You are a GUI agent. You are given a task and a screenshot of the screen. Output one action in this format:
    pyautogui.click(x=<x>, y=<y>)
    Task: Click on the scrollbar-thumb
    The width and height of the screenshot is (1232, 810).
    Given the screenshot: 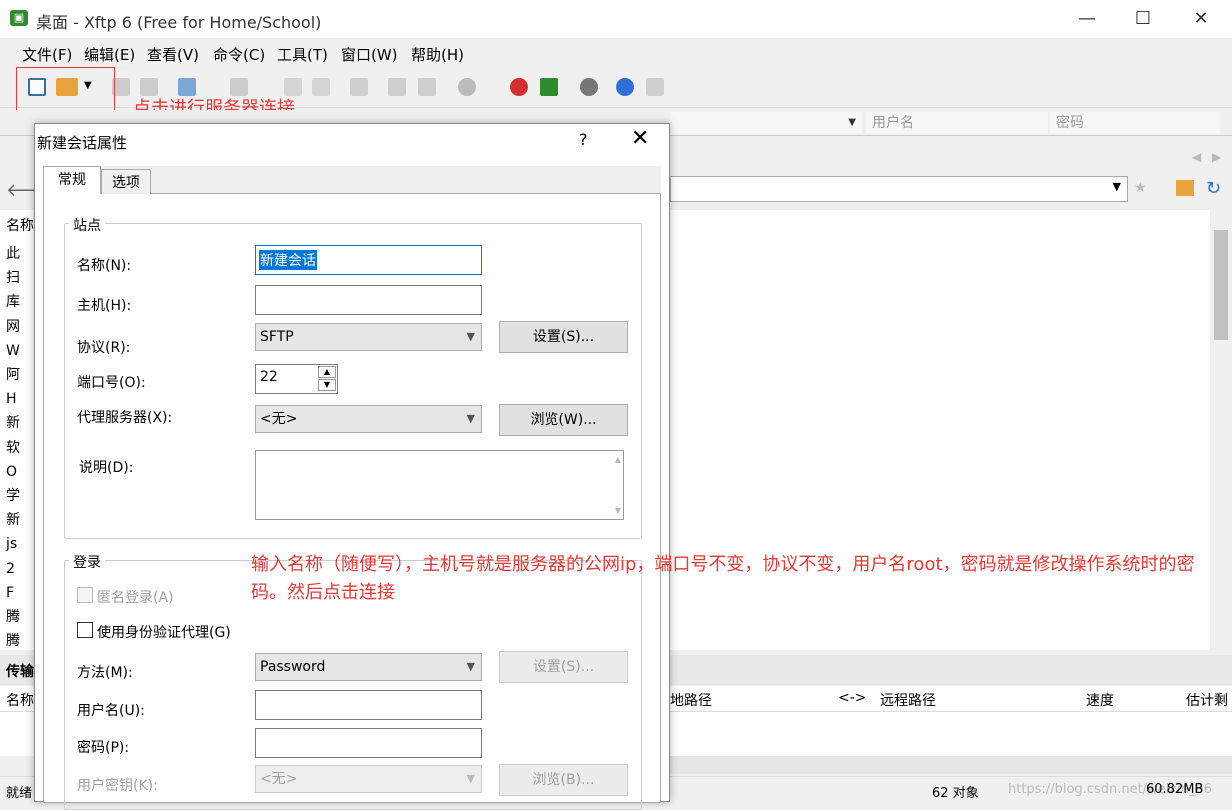 What is the action you would take?
    pyautogui.click(x=1221, y=285)
    